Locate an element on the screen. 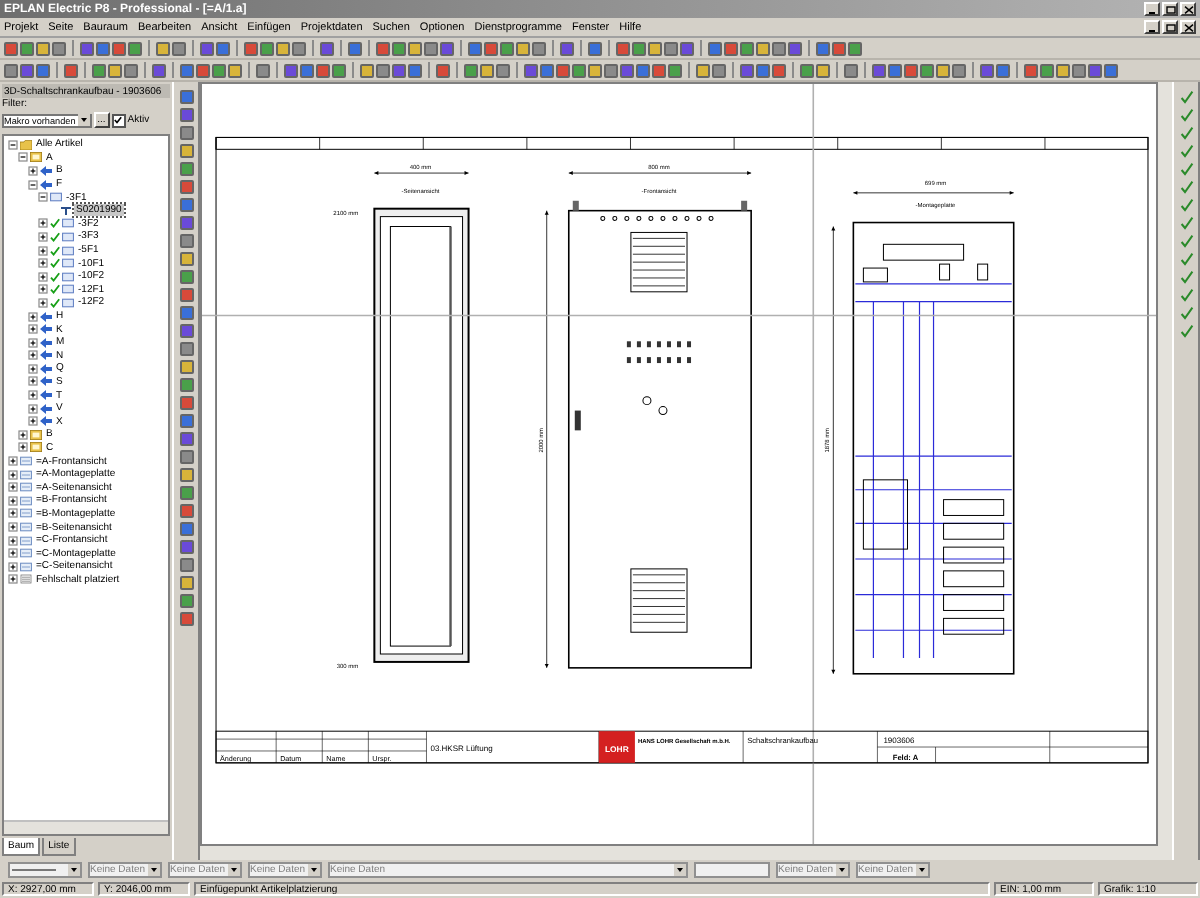 This screenshot has width=1200, height=898. line-style-dropdown is located at coordinates (45, 870).